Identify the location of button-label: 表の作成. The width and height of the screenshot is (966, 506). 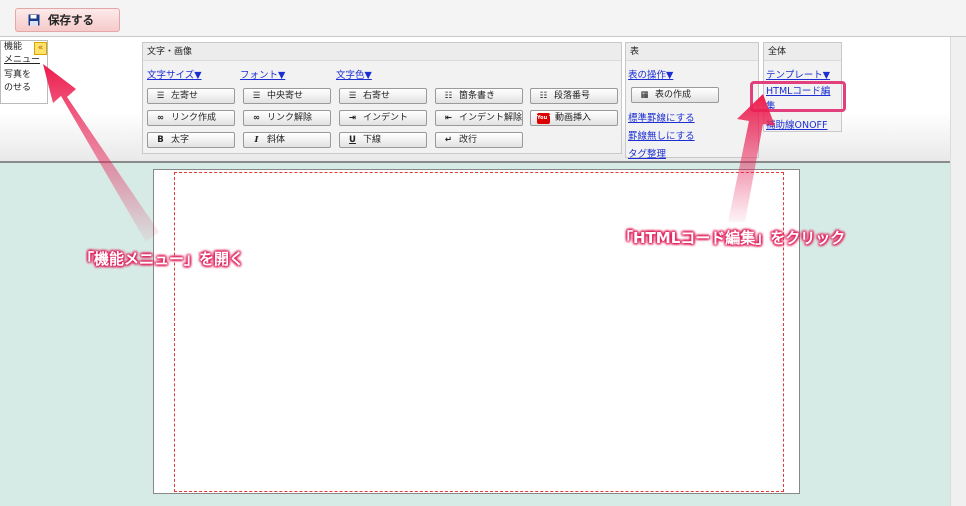
(673, 95).